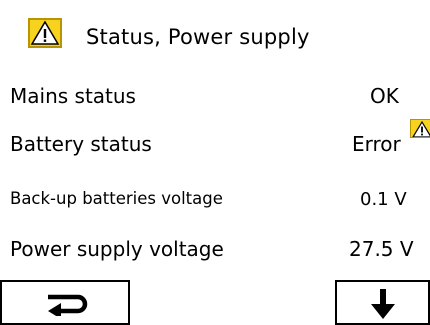 This screenshot has width=430, height=325. Describe the element at coordinates (381, 249) in the screenshot. I see `power-supply-voltage-value: 27.5 V` at that location.